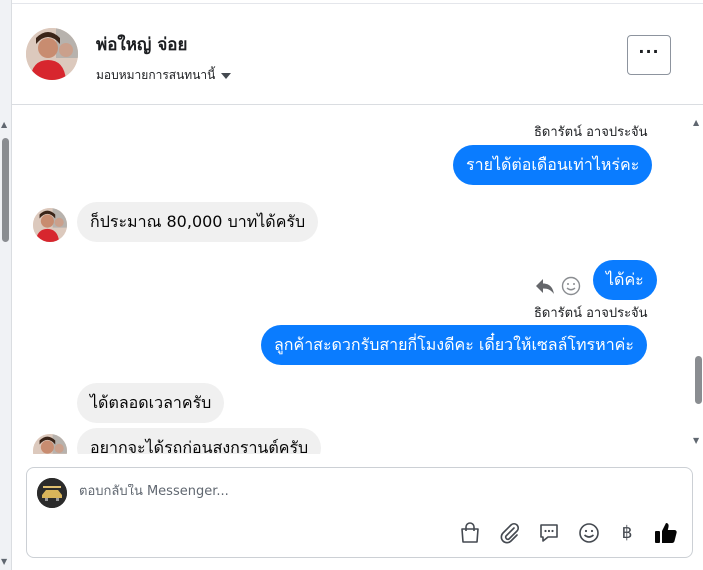 The width and height of the screenshot is (703, 570). I want to click on page-avatar, so click(52, 493).